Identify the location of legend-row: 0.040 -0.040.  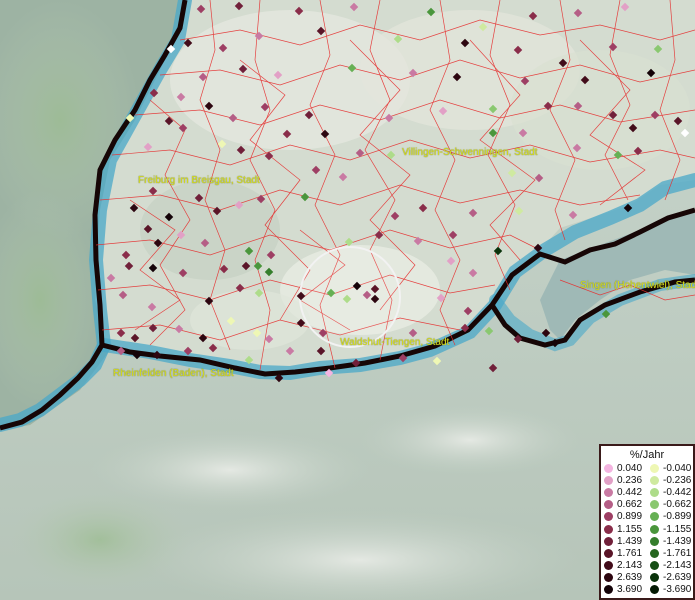
(647, 468).